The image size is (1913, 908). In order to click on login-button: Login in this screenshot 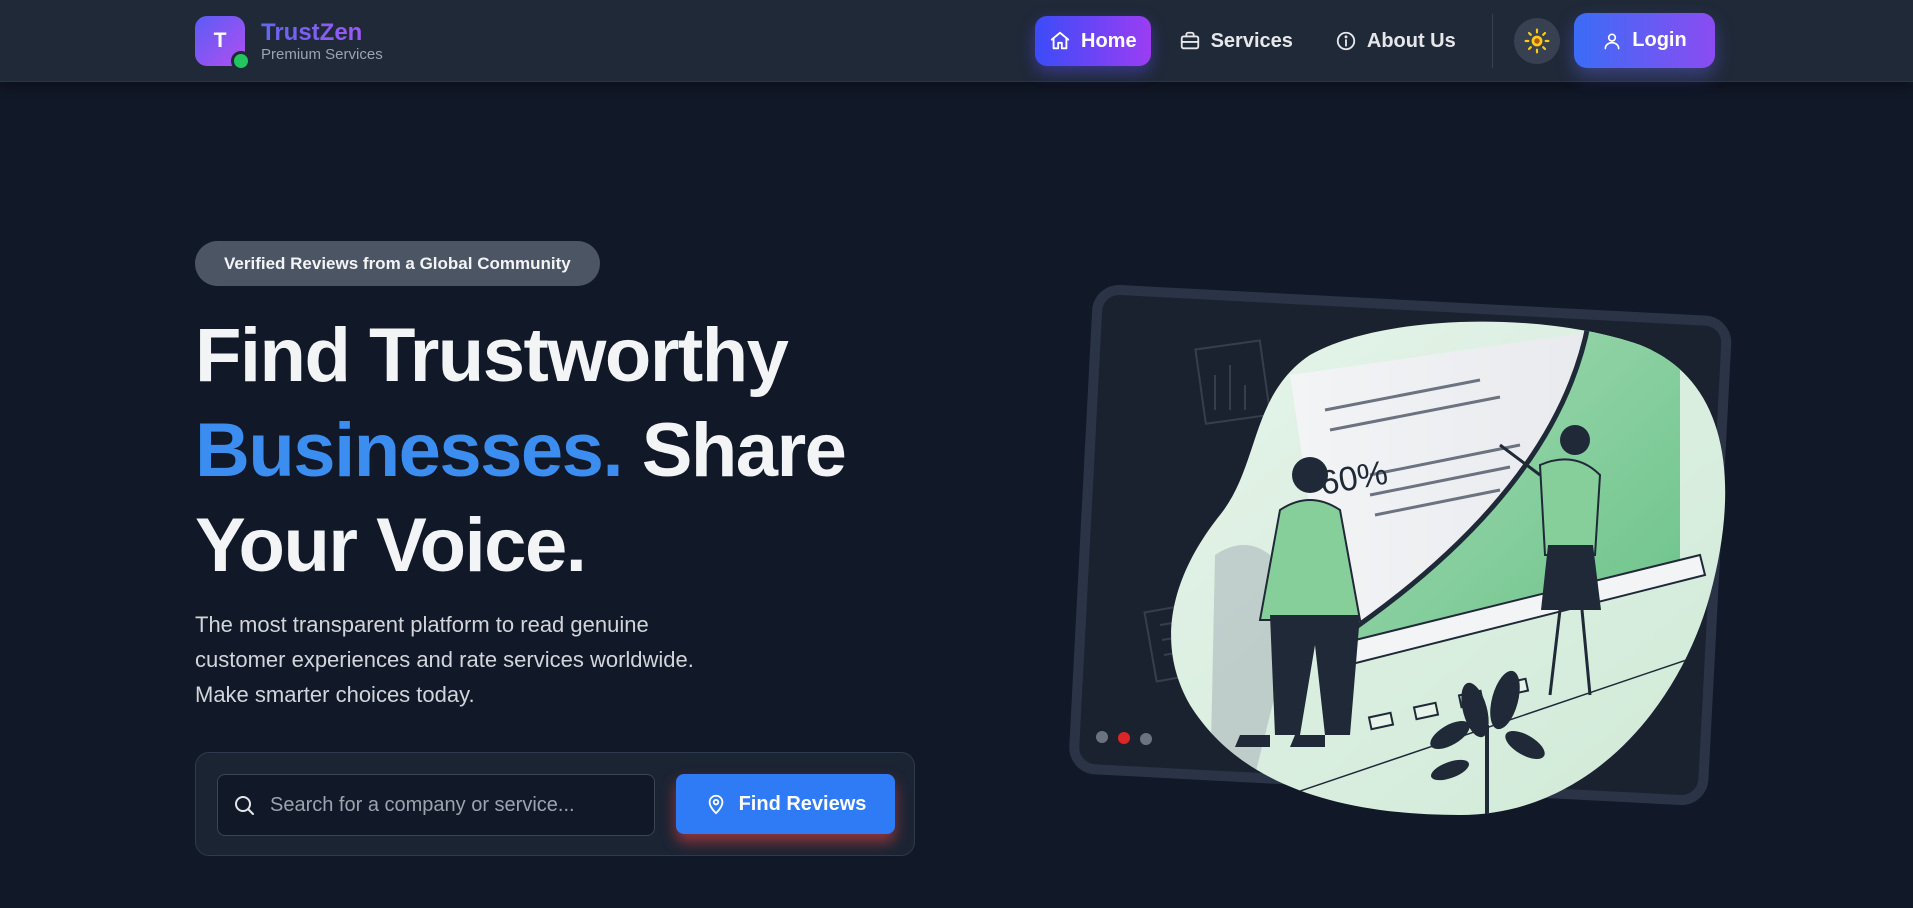, I will do `click(1644, 40)`.